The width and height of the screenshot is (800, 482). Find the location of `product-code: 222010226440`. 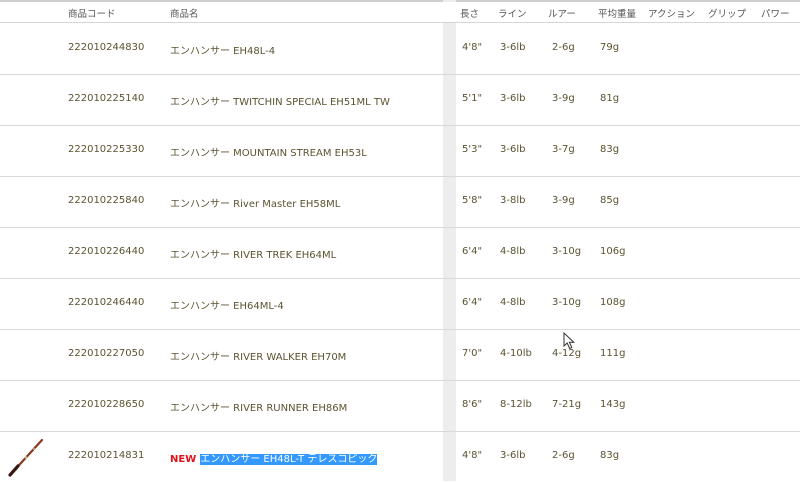

product-code: 222010226440 is located at coordinates (106, 251).